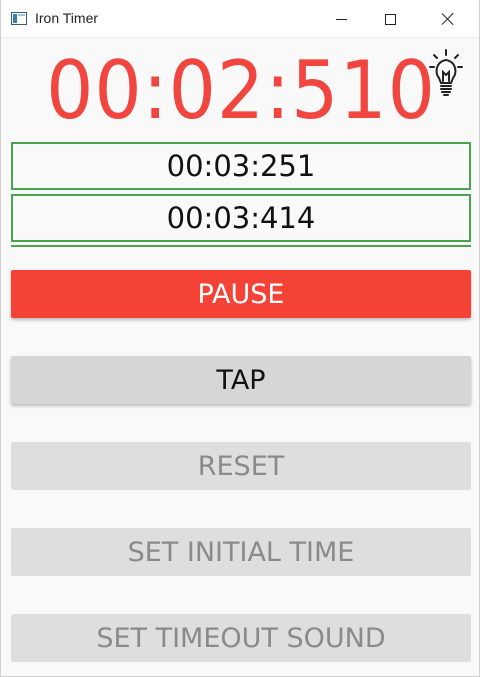  Describe the element at coordinates (241, 552) in the screenshot. I see `set-initial-time-button: SET INITIAL TIME` at that location.